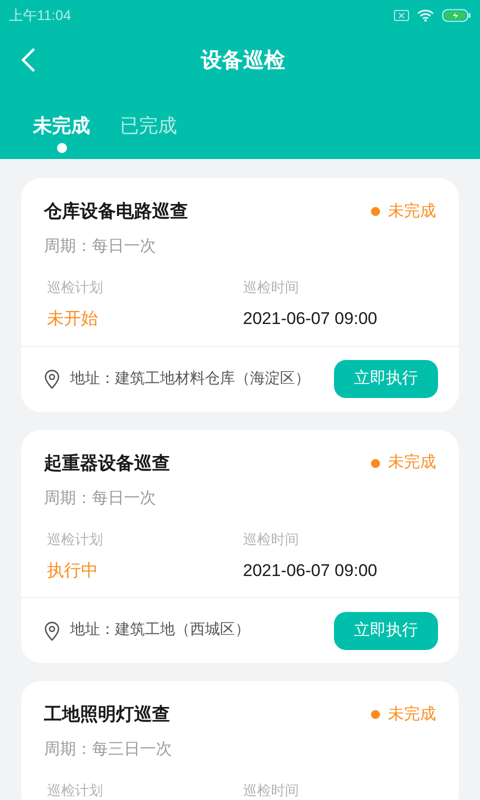 This screenshot has width=480, height=800. Describe the element at coordinates (160, 630) in the screenshot. I see `task-address: 地址：建筑工地（西城区）` at that location.